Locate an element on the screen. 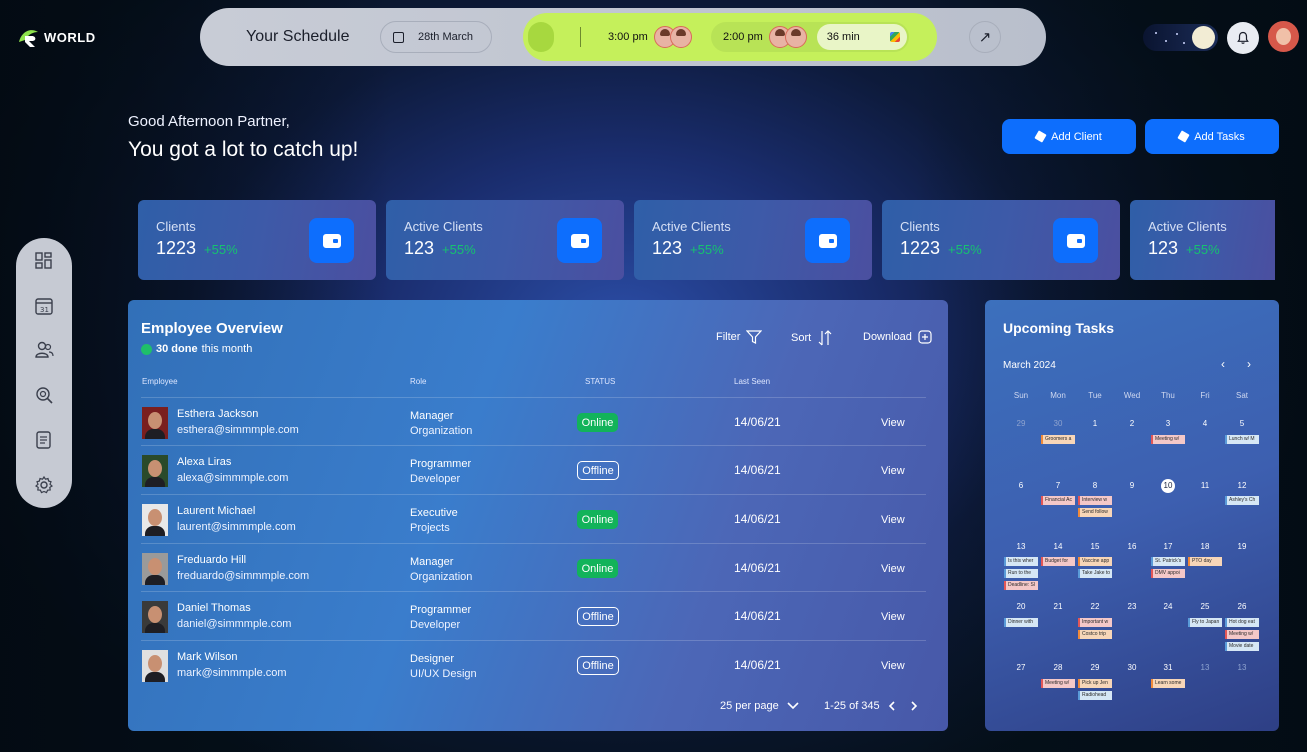 This screenshot has height=752, width=1307. brand-logo: WORLD is located at coordinates (56, 37).